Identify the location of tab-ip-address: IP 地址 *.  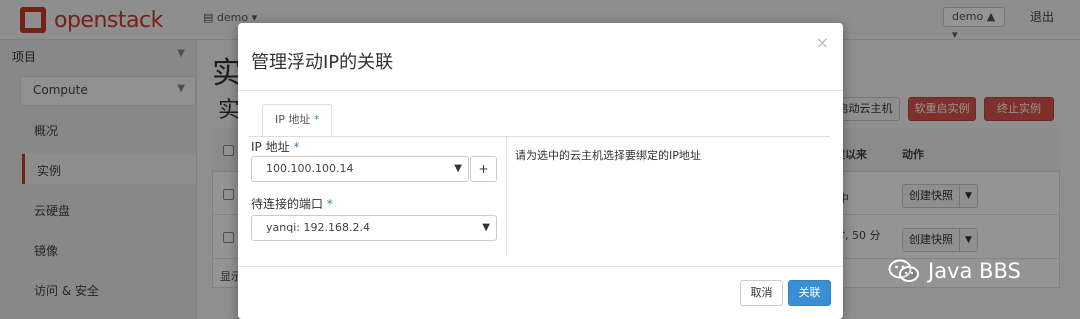
(297, 120).